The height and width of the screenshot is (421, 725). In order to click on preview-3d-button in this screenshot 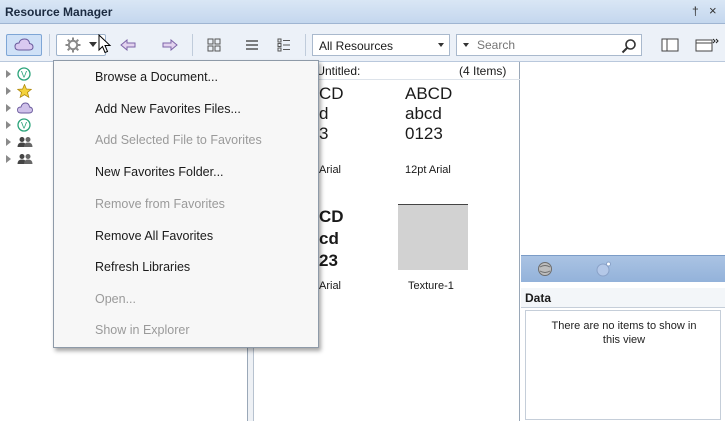, I will do `click(545, 269)`.